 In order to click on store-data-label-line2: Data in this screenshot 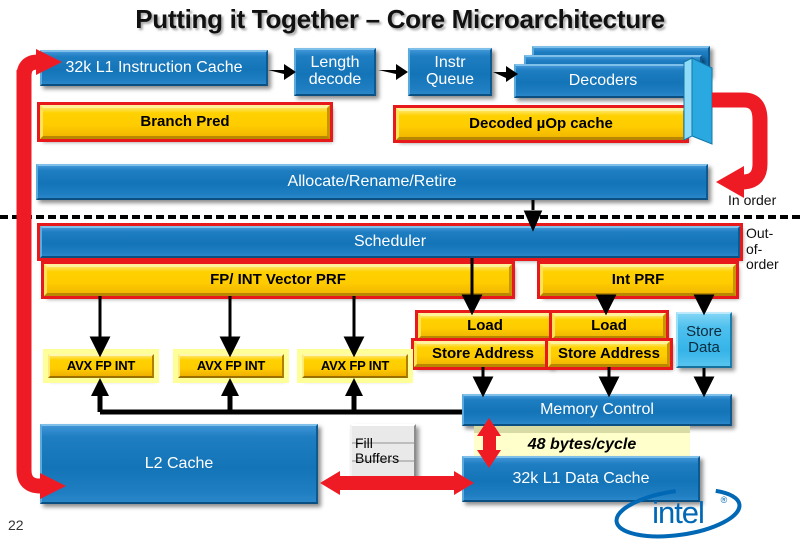, I will do `click(704, 347)`.